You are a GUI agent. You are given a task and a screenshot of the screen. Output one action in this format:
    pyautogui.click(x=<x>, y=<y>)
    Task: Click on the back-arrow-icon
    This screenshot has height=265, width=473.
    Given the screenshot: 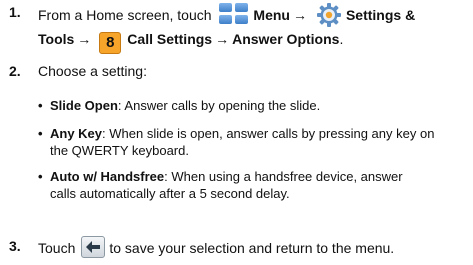 What is the action you would take?
    pyautogui.click(x=93, y=247)
    